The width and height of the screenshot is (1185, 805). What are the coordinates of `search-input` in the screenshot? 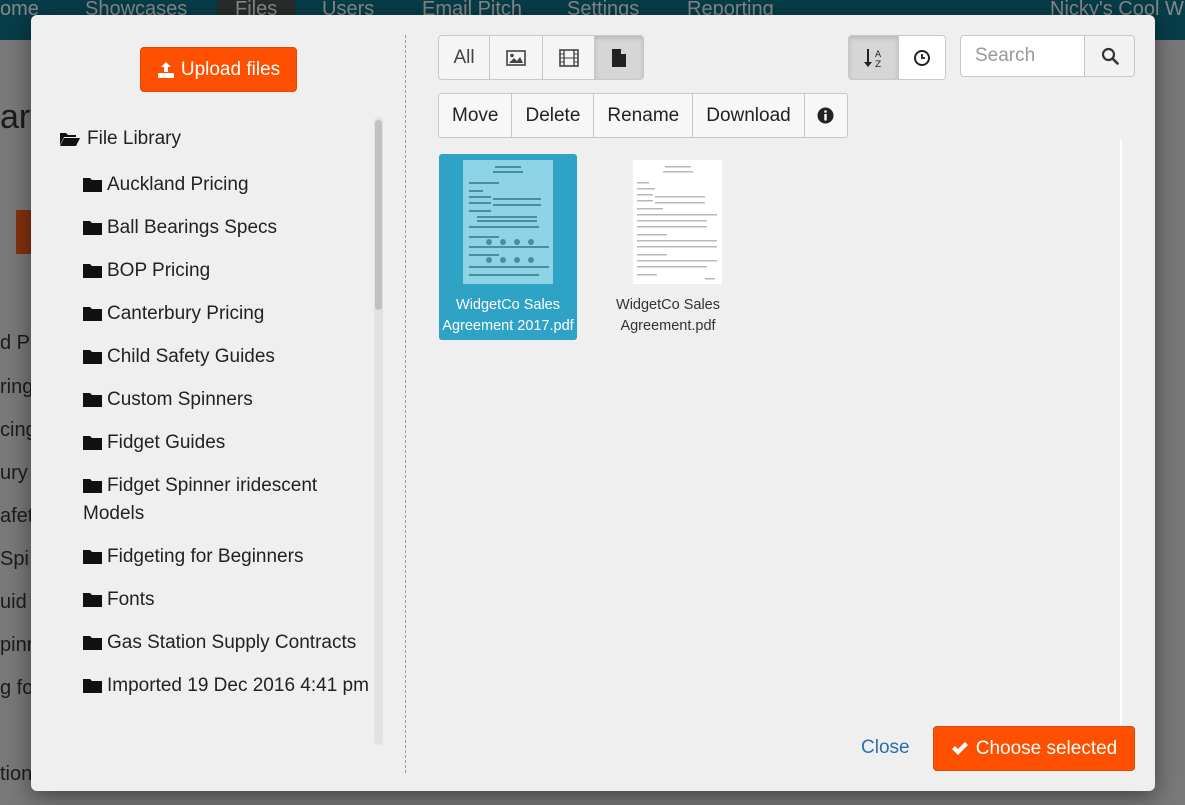 It's located at (1023, 56).